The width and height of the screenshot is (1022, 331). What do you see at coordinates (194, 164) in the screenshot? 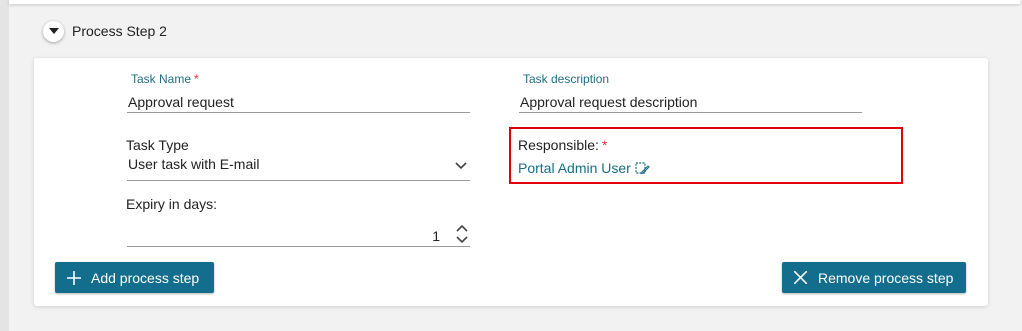
I see `task-type-value: User task with E-mail` at bounding box center [194, 164].